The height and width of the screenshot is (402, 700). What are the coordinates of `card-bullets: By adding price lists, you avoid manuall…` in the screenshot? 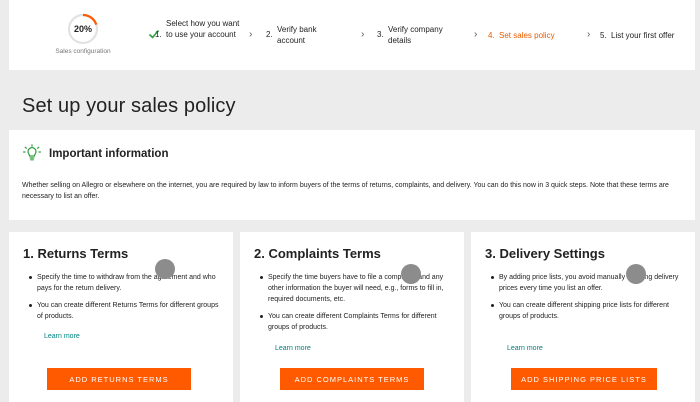 It's located at (589, 300).